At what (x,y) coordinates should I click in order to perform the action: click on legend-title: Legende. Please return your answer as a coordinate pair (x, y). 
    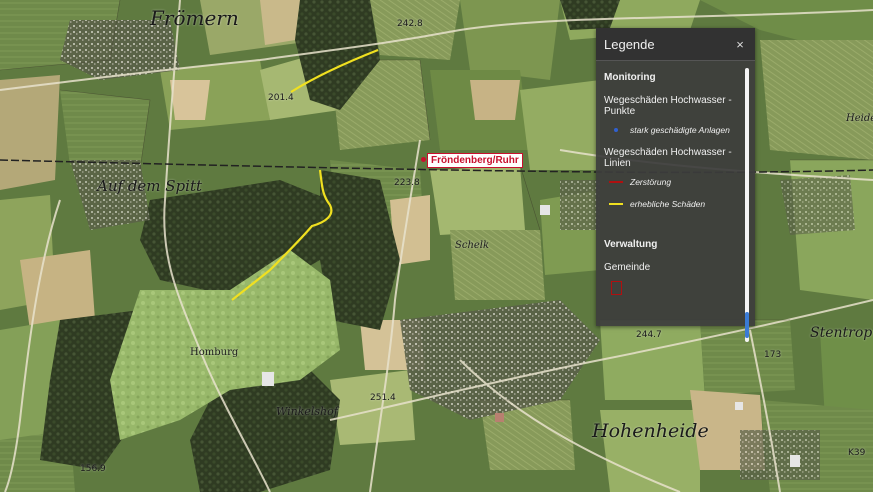
    Looking at the image, I should click on (629, 44).